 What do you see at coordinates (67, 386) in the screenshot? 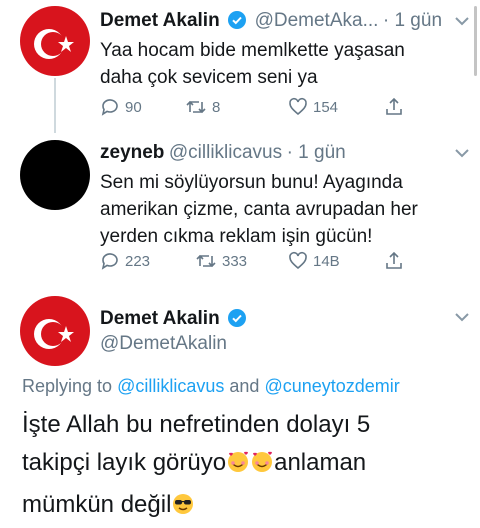
I see `replying-to-label: Replying to` at bounding box center [67, 386].